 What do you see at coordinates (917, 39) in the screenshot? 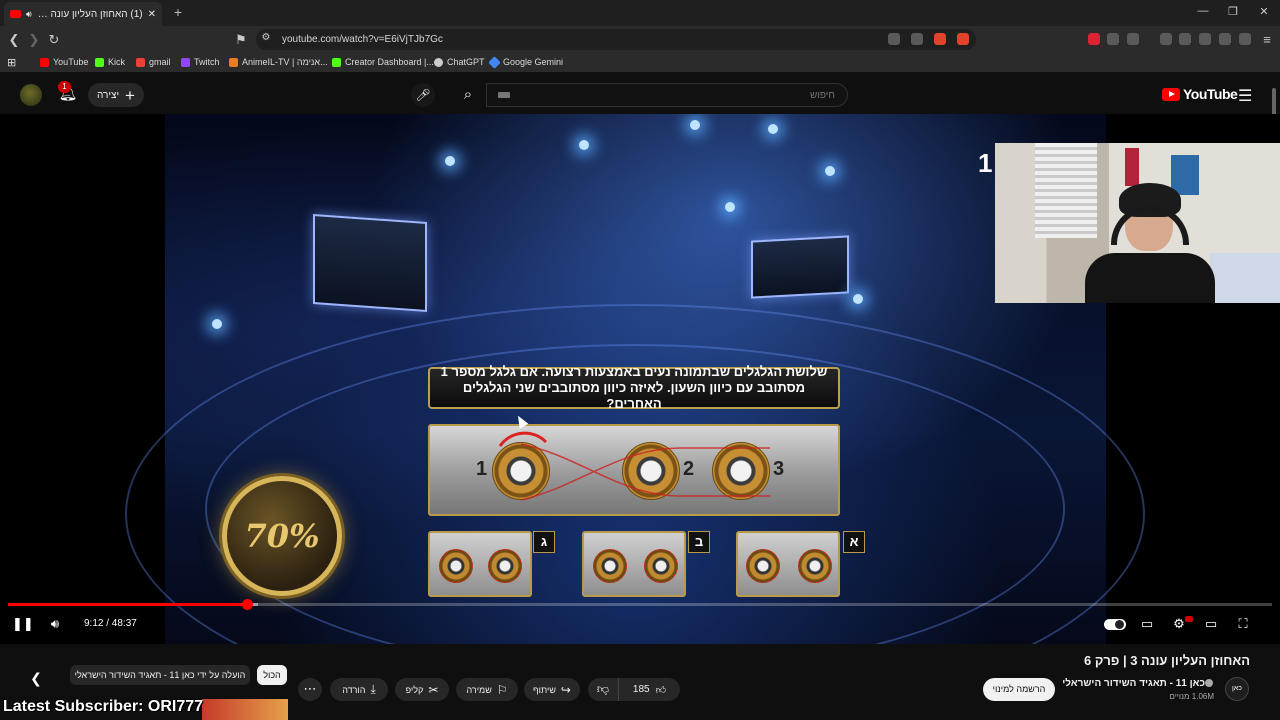
I see `share-page-icon` at bounding box center [917, 39].